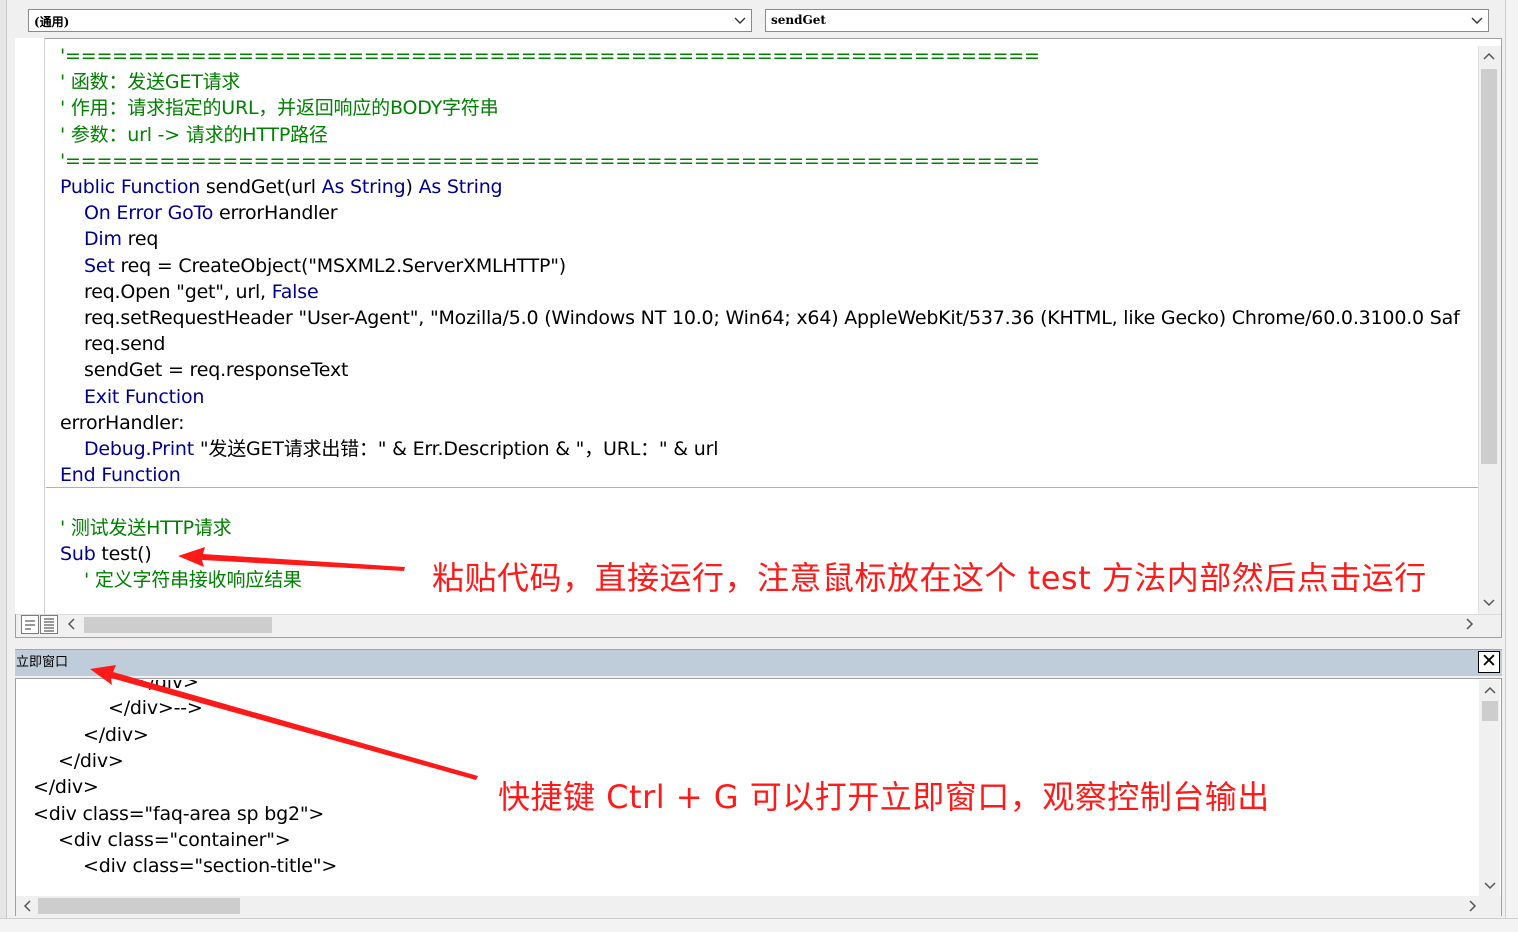 The image size is (1518, 932). What do you see at coordinates (759, 925) in the screenshot?
I see `window-bottom-edge` at bounding box center [759, 925].